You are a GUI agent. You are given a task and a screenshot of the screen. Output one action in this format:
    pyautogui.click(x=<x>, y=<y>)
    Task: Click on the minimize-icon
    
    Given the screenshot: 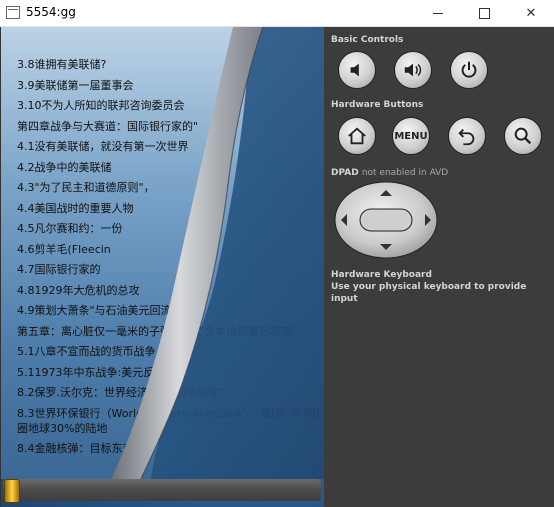 What is the action you would take?
    pyautogui.click(x=438, y=13)
    